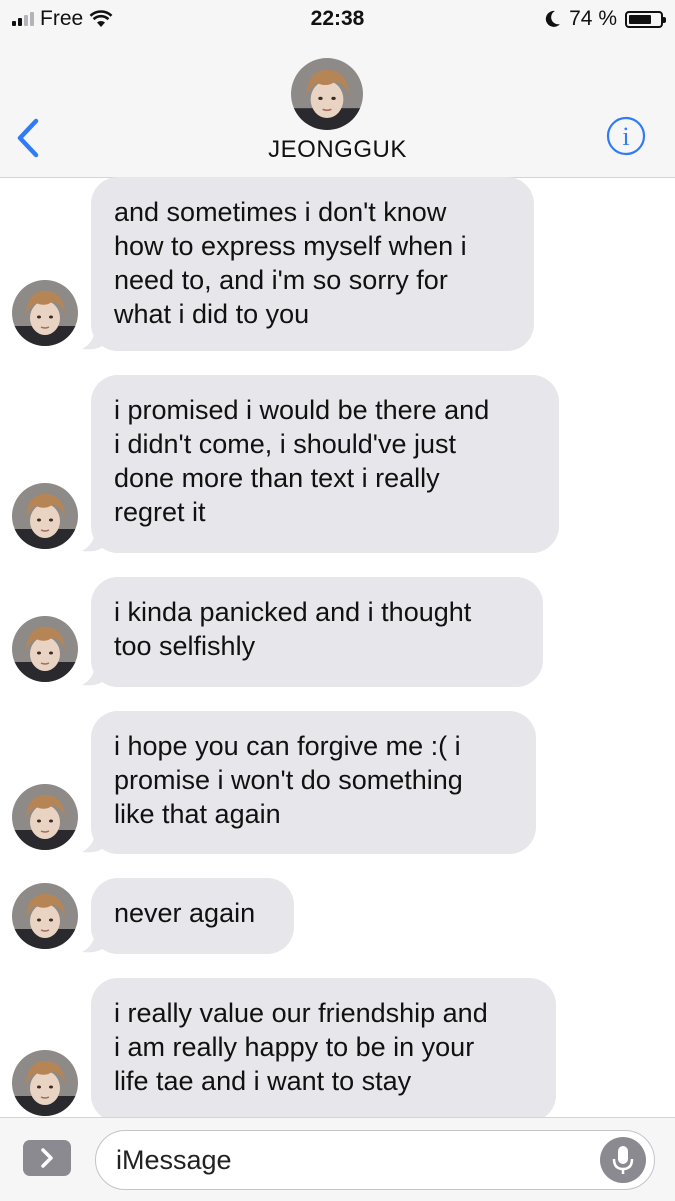  I want to click on microphone-icon, so click(623, 1160).